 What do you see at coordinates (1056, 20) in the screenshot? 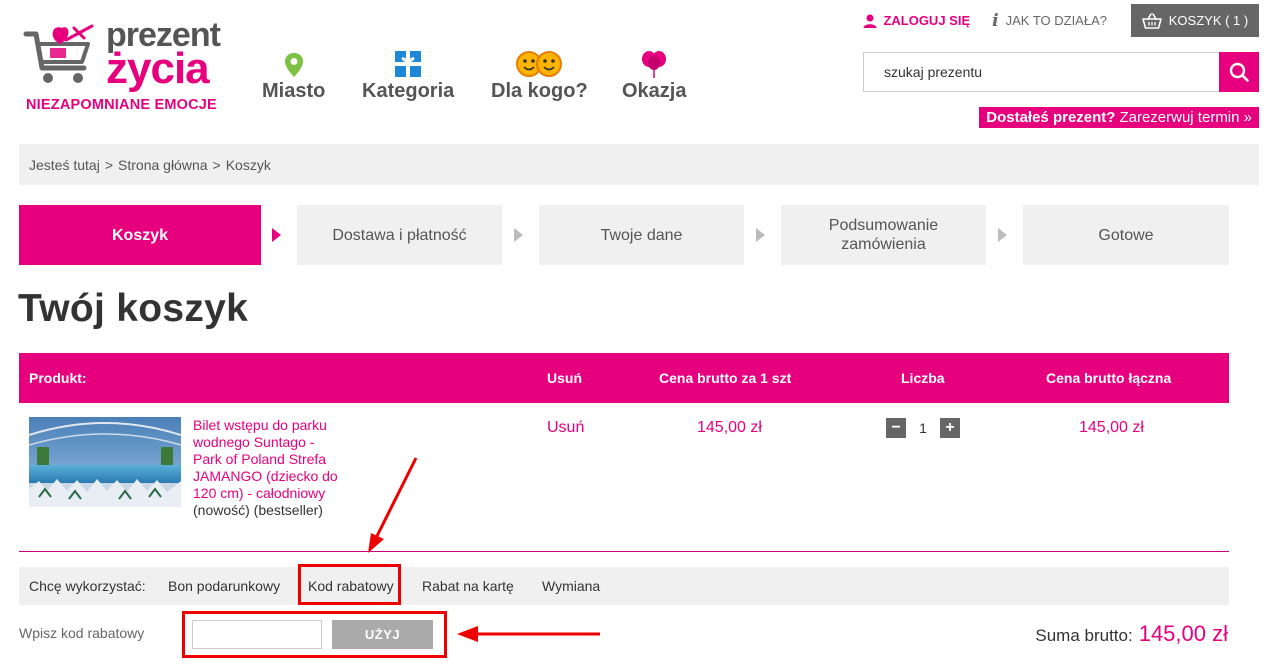
I see `help-label: JAK TO DZIAŁA?` at bounding box center [1056, 20].